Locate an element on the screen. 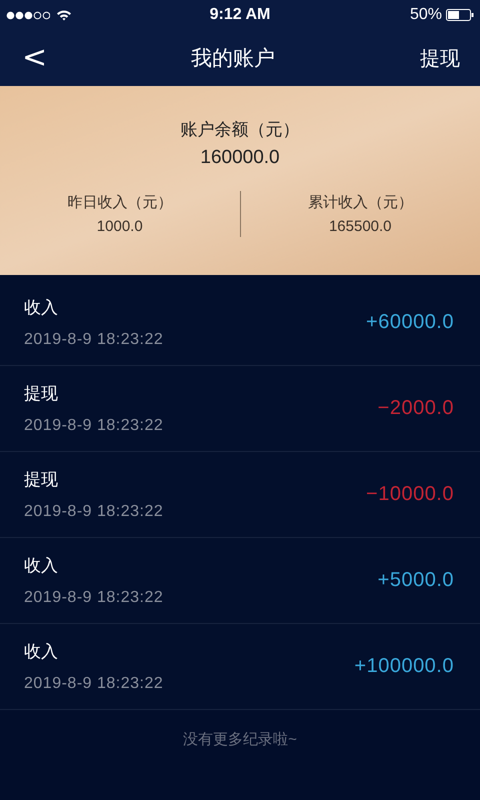 The width and height of the screenshot is (480, 800). battery-icon is located at coordinates (460, 15).